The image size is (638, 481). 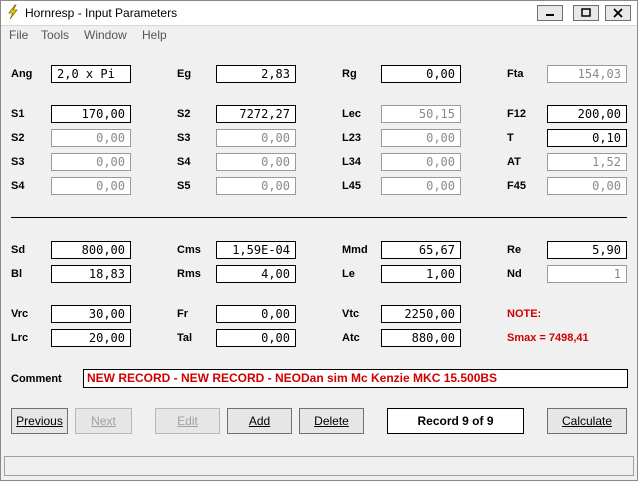 What do you see at coordinates (349, 74) in the screenshot?
I see `label-rg: Rg` at bounding box center [349, 74].